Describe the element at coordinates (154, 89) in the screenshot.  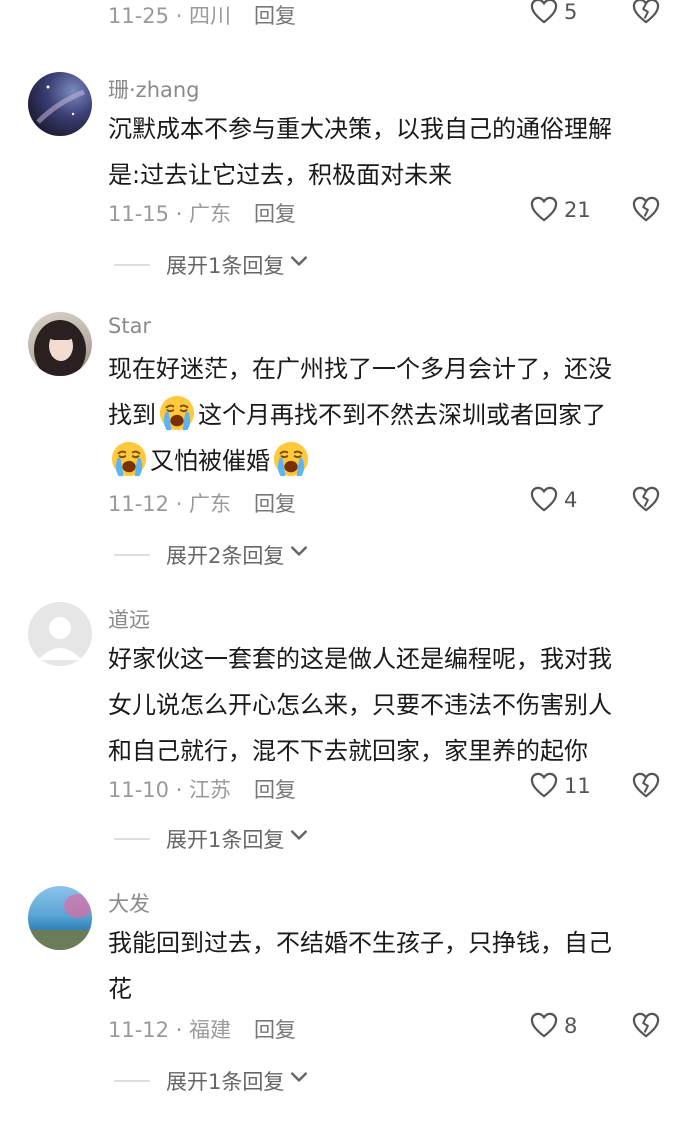
I see `username: 珊·zhang` at that location.